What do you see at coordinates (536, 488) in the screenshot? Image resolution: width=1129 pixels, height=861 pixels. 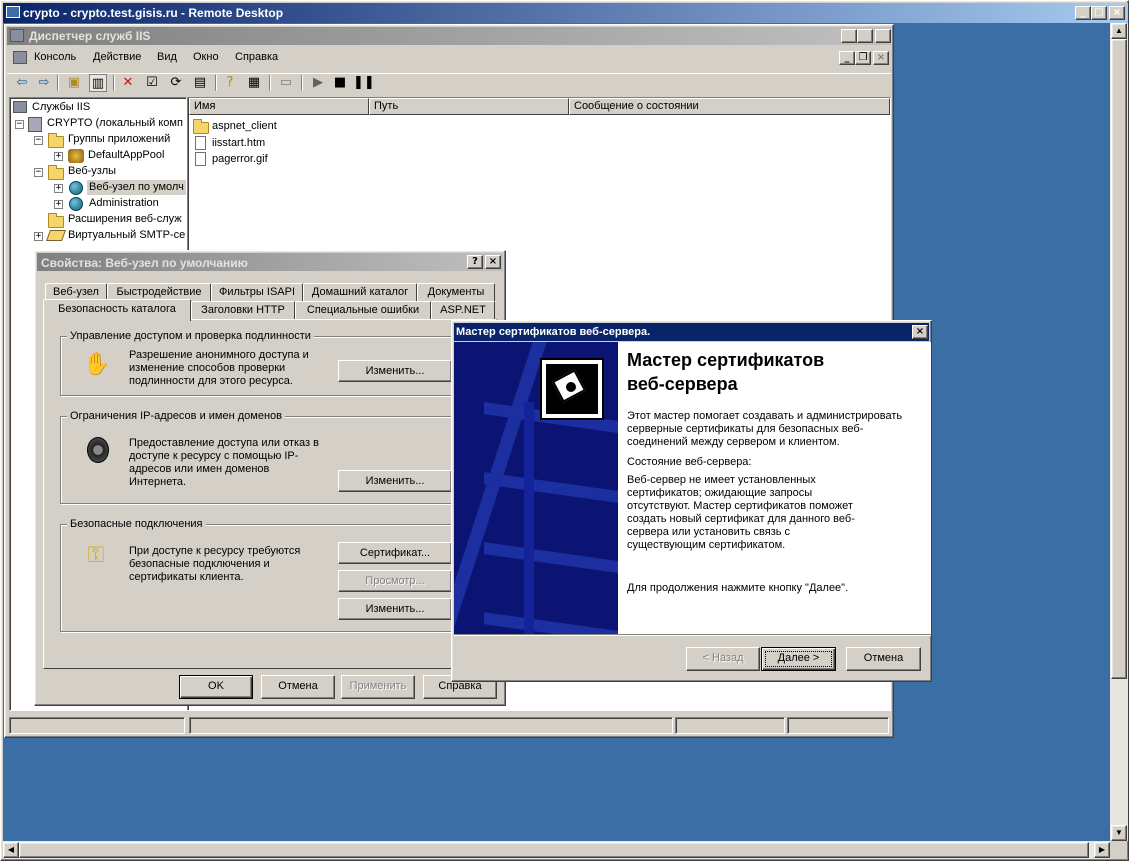 I see `wizard-side-banner` at bounding box center [536, 488].